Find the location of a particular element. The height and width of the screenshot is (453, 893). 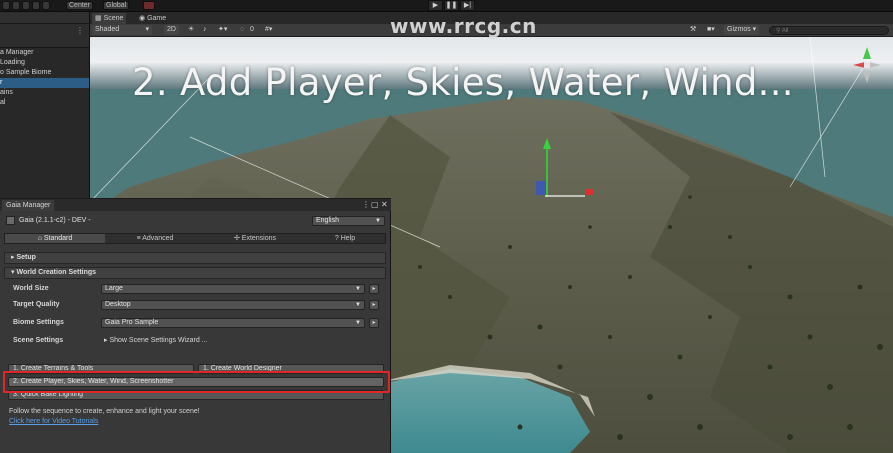

game-tab-icon: ◉ is located at coordinates (143, 18).